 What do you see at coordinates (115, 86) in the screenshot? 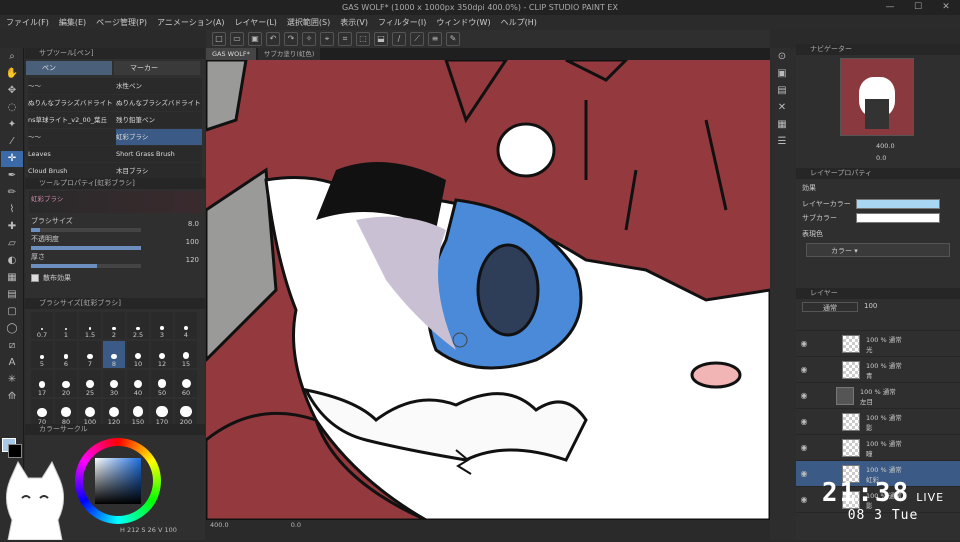
I see `list-item: 〜〜 水性ペン` at bounding box center [115, 86].